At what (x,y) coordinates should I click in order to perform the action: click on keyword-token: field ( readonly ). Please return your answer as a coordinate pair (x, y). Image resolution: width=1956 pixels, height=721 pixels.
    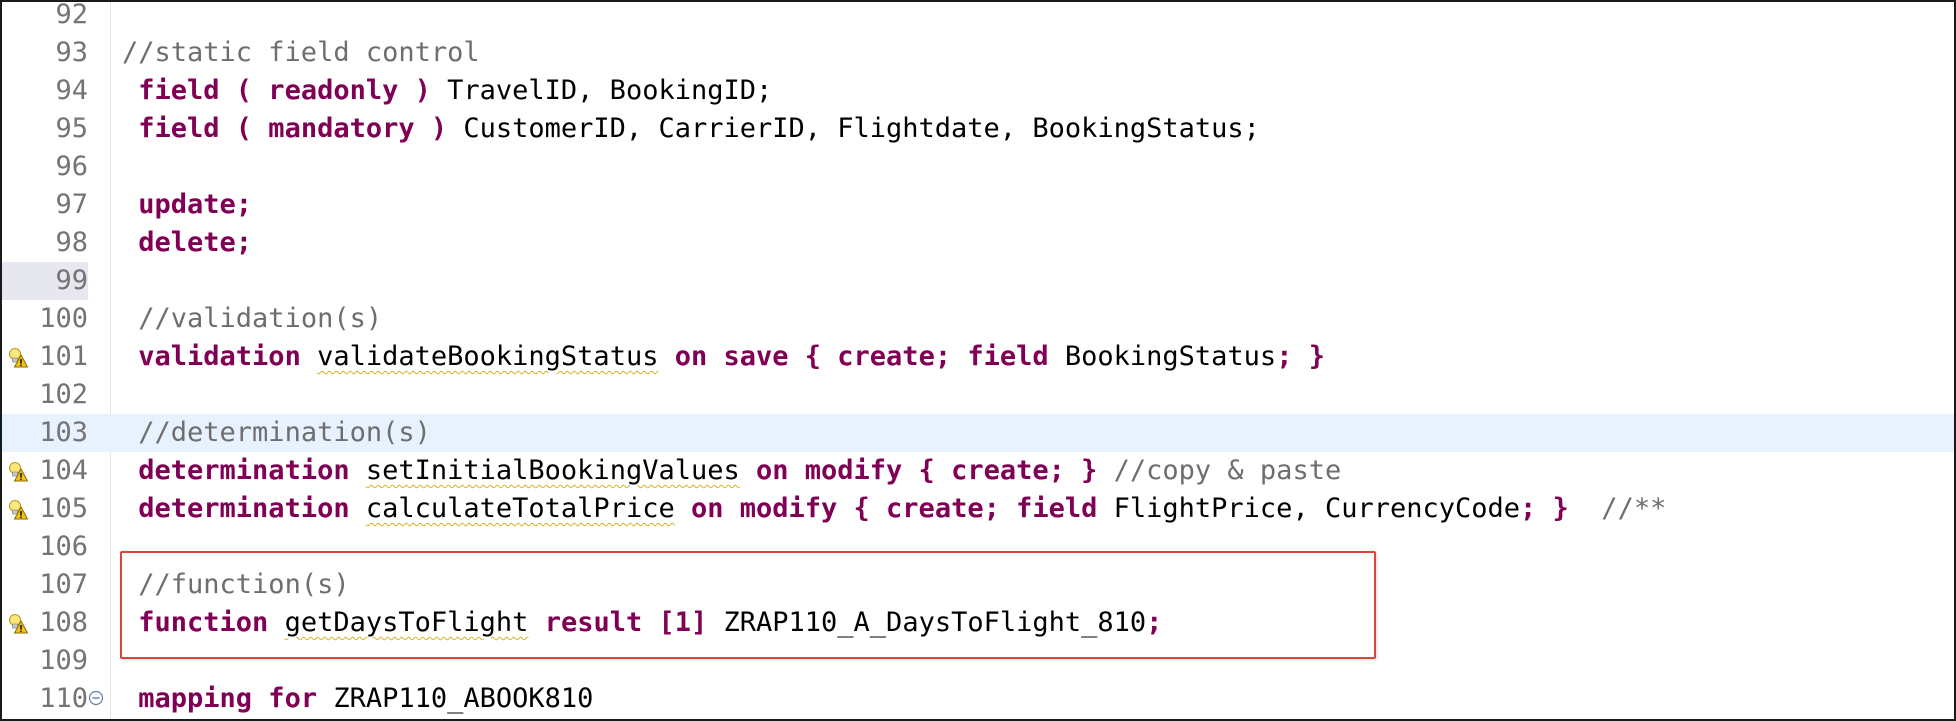
    Looking at the image, I should click on (284, 90).